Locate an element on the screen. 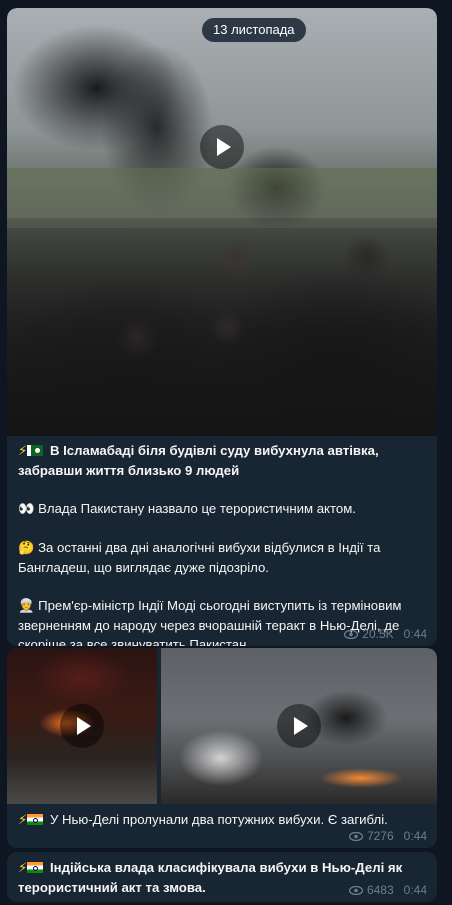  view-count: 20.5K is located at coordinates (378, 634).